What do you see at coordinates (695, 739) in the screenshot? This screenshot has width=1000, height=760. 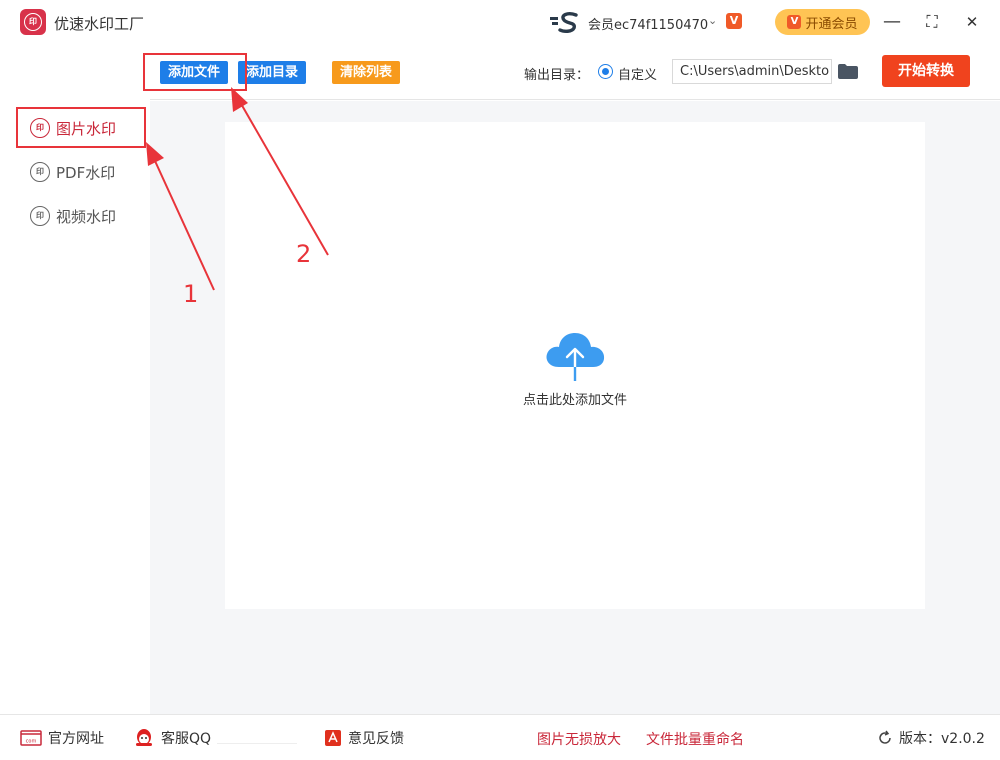 I see `batch-rename-link: 文件批量重命名` at bounding box center [695, 739].